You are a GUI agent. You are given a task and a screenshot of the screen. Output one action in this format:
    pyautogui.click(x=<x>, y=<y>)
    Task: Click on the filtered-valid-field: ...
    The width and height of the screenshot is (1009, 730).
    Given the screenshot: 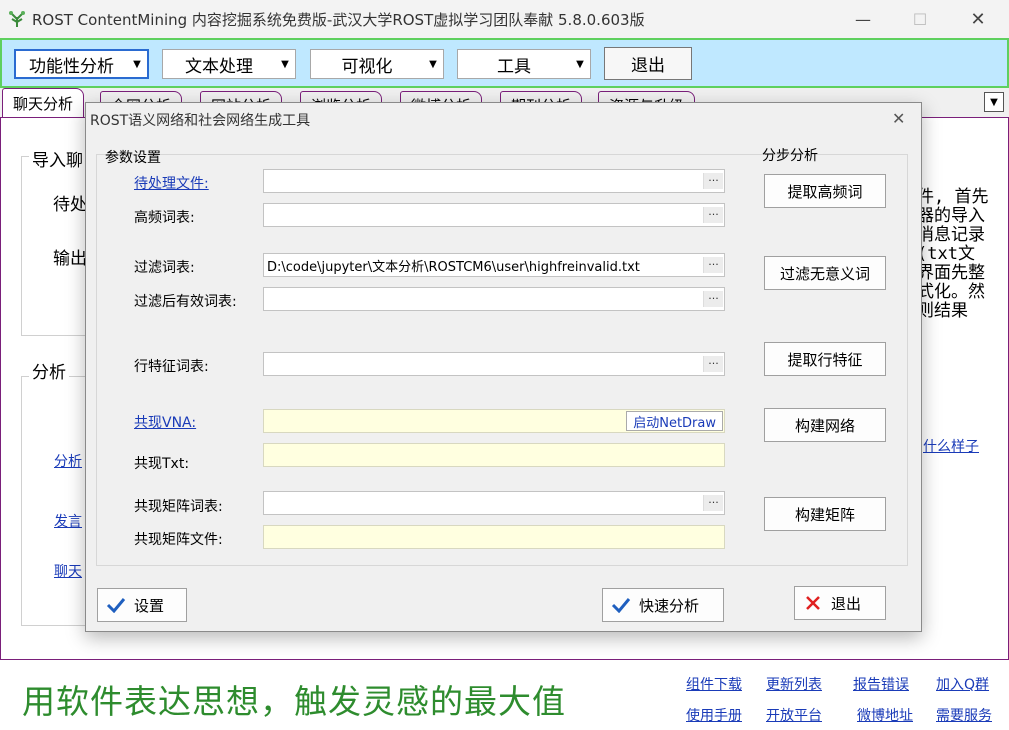 What is the action you would take?
    pyautogui.click(x=494, y=299)
    